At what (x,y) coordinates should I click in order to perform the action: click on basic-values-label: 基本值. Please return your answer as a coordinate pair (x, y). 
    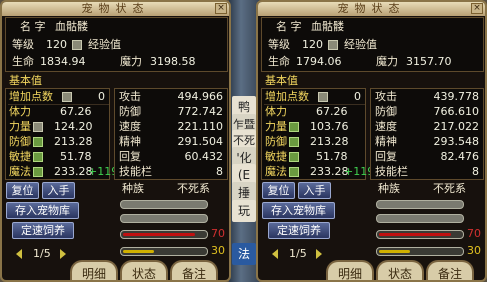
    Looking at the image, I should click on (281, 80).